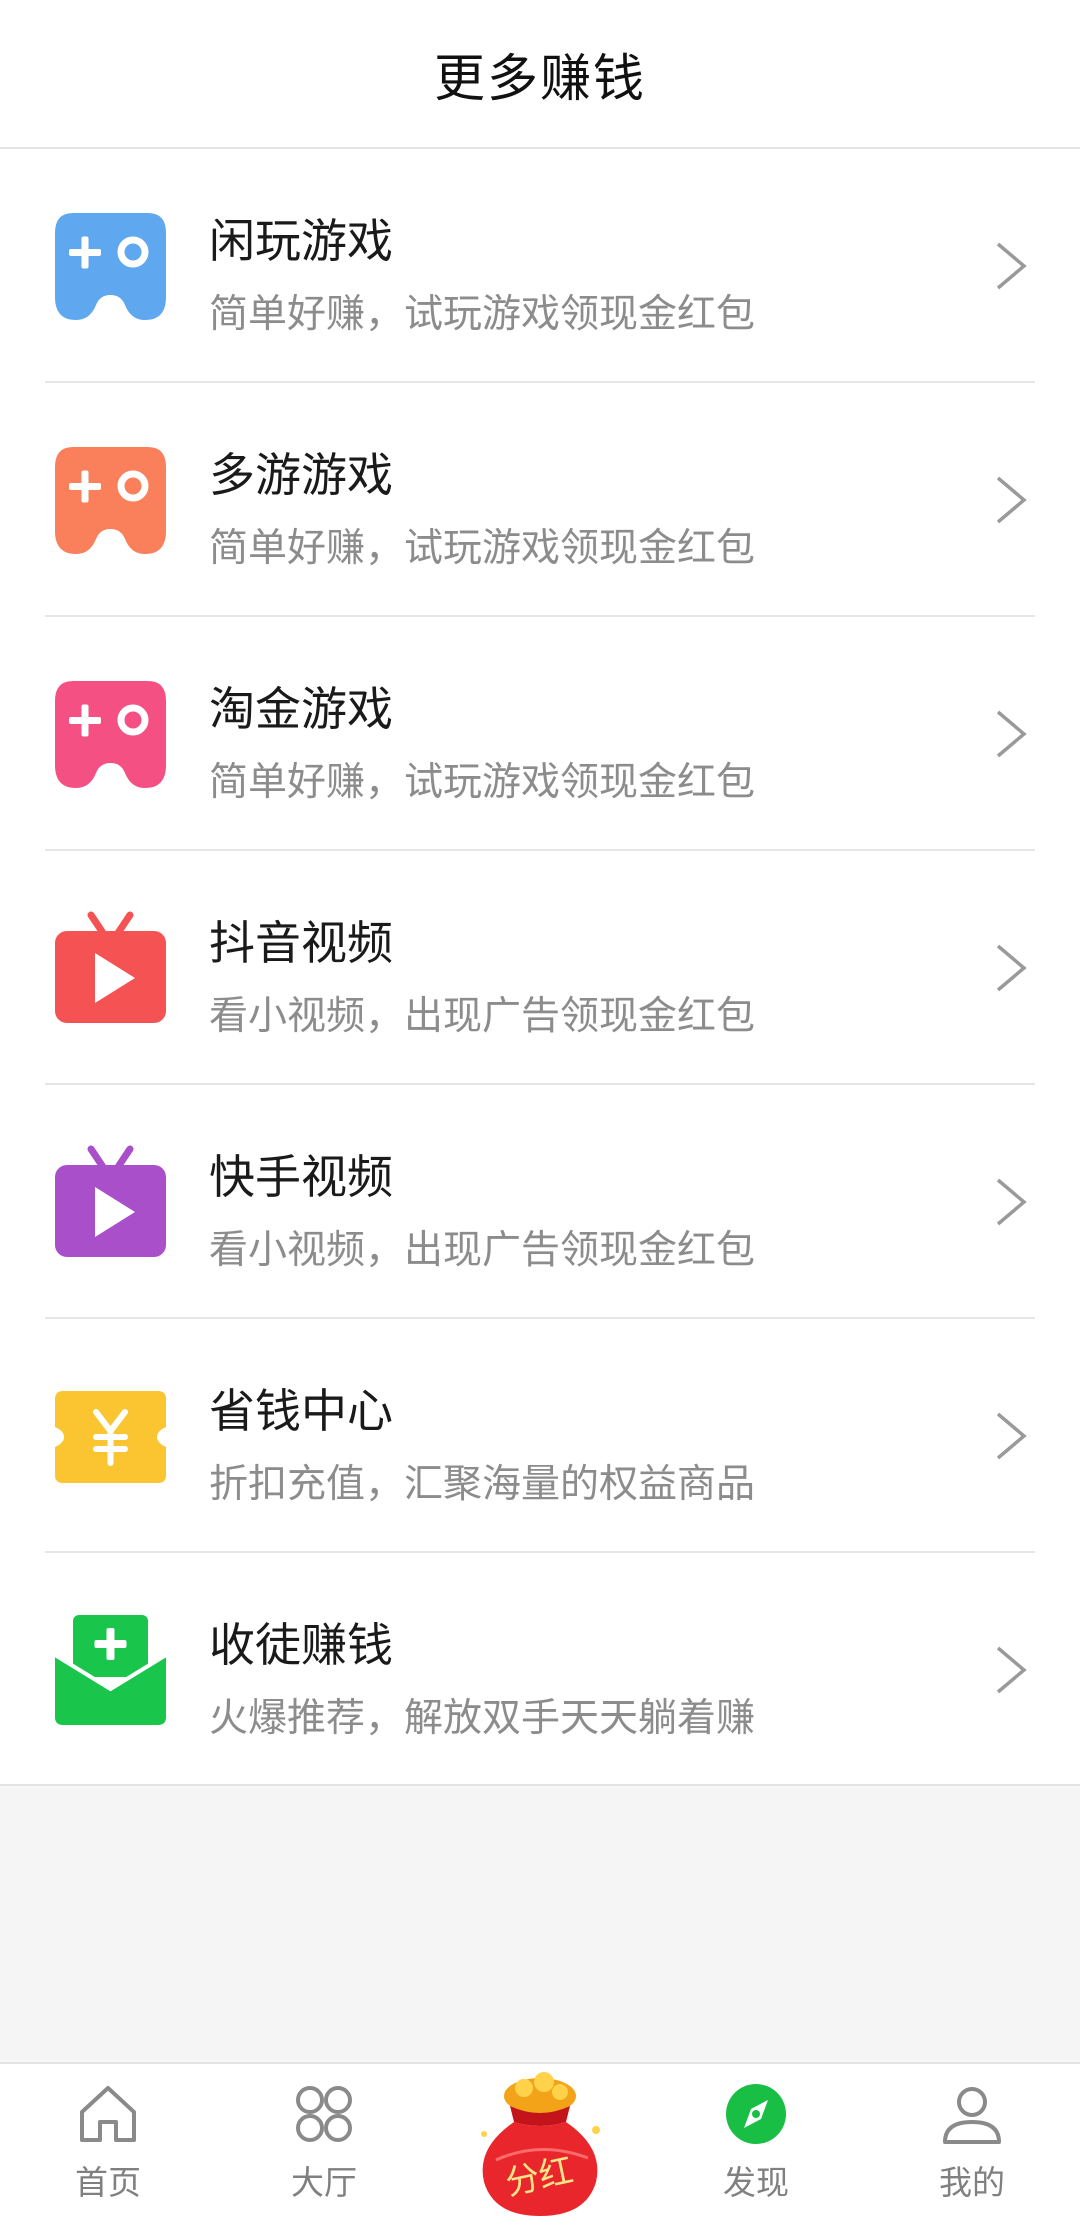  I want to click on item-description: 火爆推荐，解放双手天天躺着赚, so click(482, 1718).